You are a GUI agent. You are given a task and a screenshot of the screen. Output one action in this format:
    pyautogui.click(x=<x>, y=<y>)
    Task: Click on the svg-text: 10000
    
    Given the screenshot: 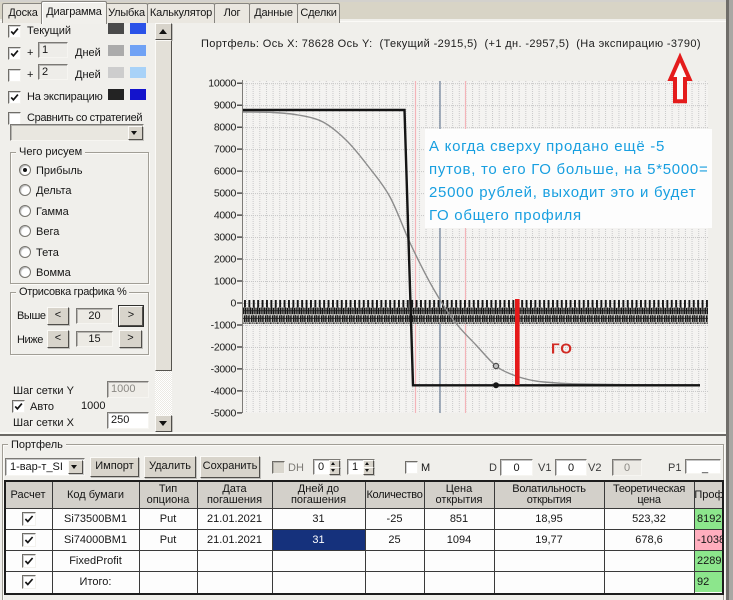 What is the action you would take?
    pyautogui.click(x=222, y=84)
    